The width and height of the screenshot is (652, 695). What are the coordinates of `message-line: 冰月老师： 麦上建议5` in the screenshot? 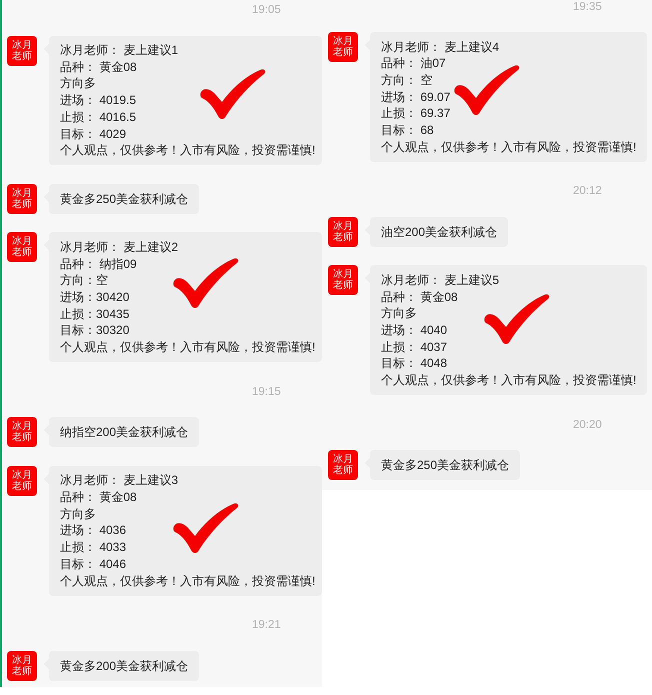 It's located at (440, 280).